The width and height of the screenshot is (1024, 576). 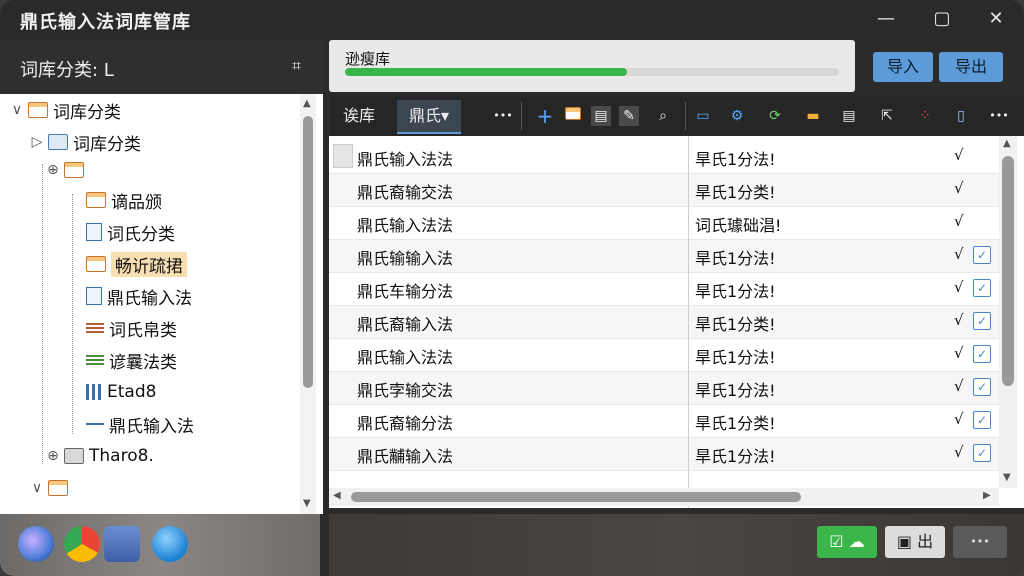 What do you see at coordinates (664, 322) in the screenshot?
I see `table-row: 鼎氏裔输入法 旱氏1分类! √ ✓` at bounding box center [664, 322].